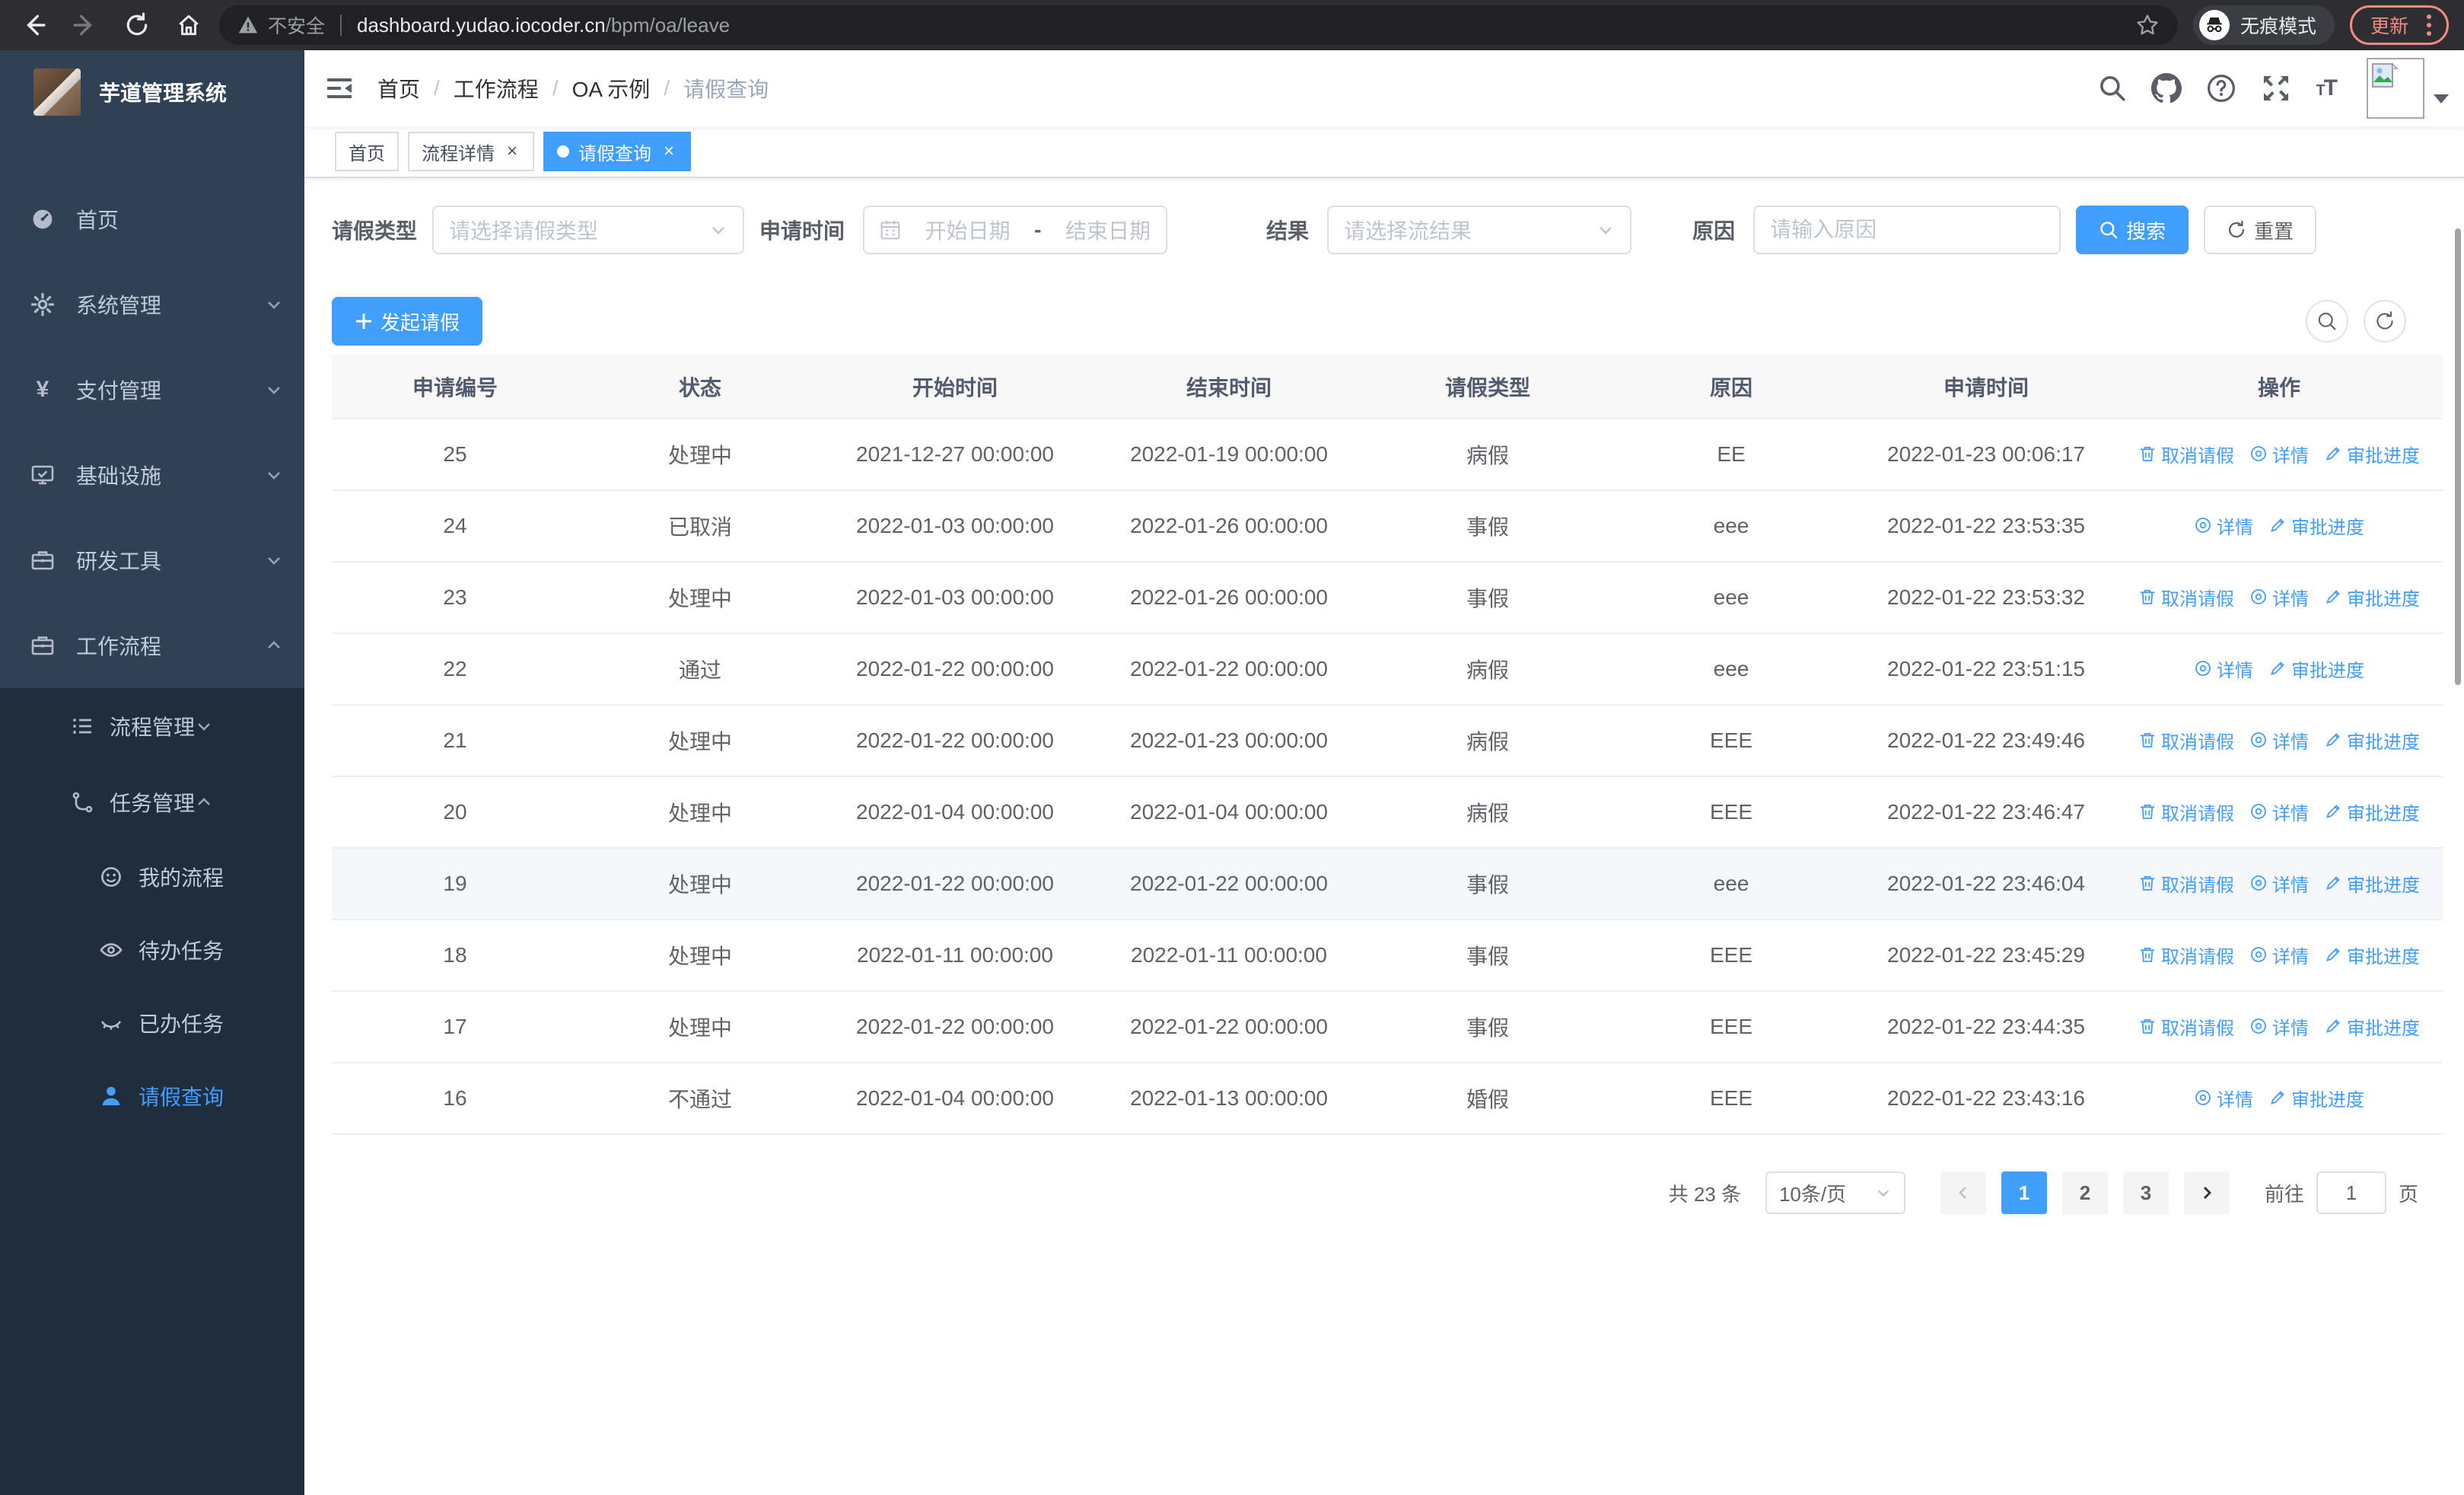  Describe the element at coordinates (2351, 1192) in the screenshot. I see `goto-page-input` at that location.